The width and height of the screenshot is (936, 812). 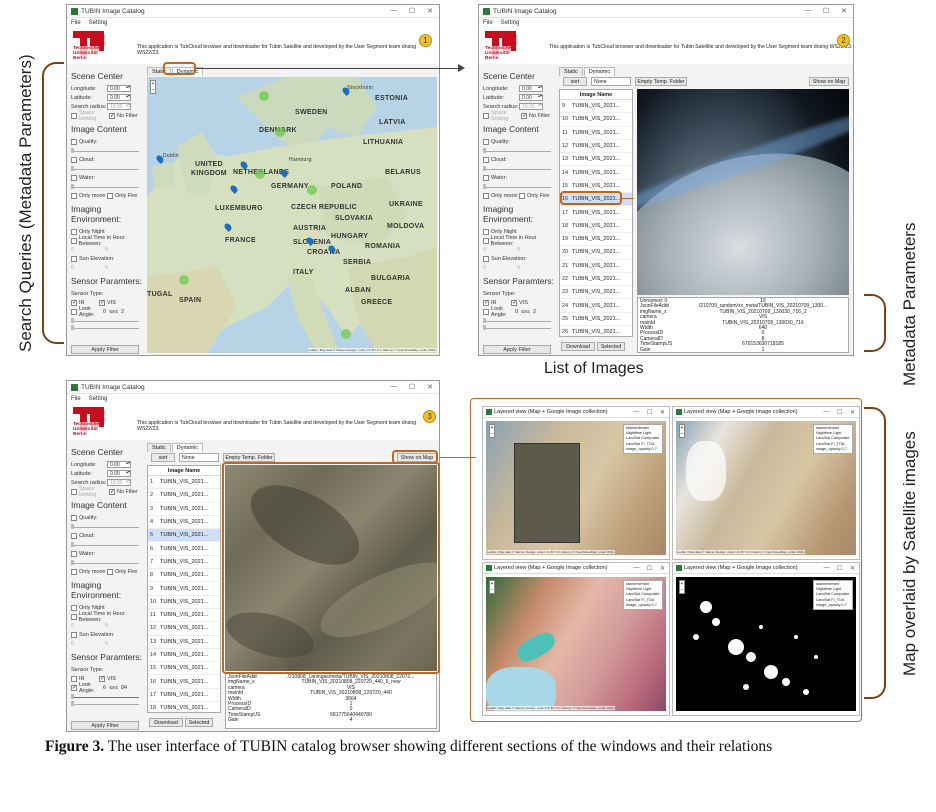 What do you see at coordinates (743, 192) in the screenshot?
I see `satellite-image-earth` at bounding box center [743, 192].